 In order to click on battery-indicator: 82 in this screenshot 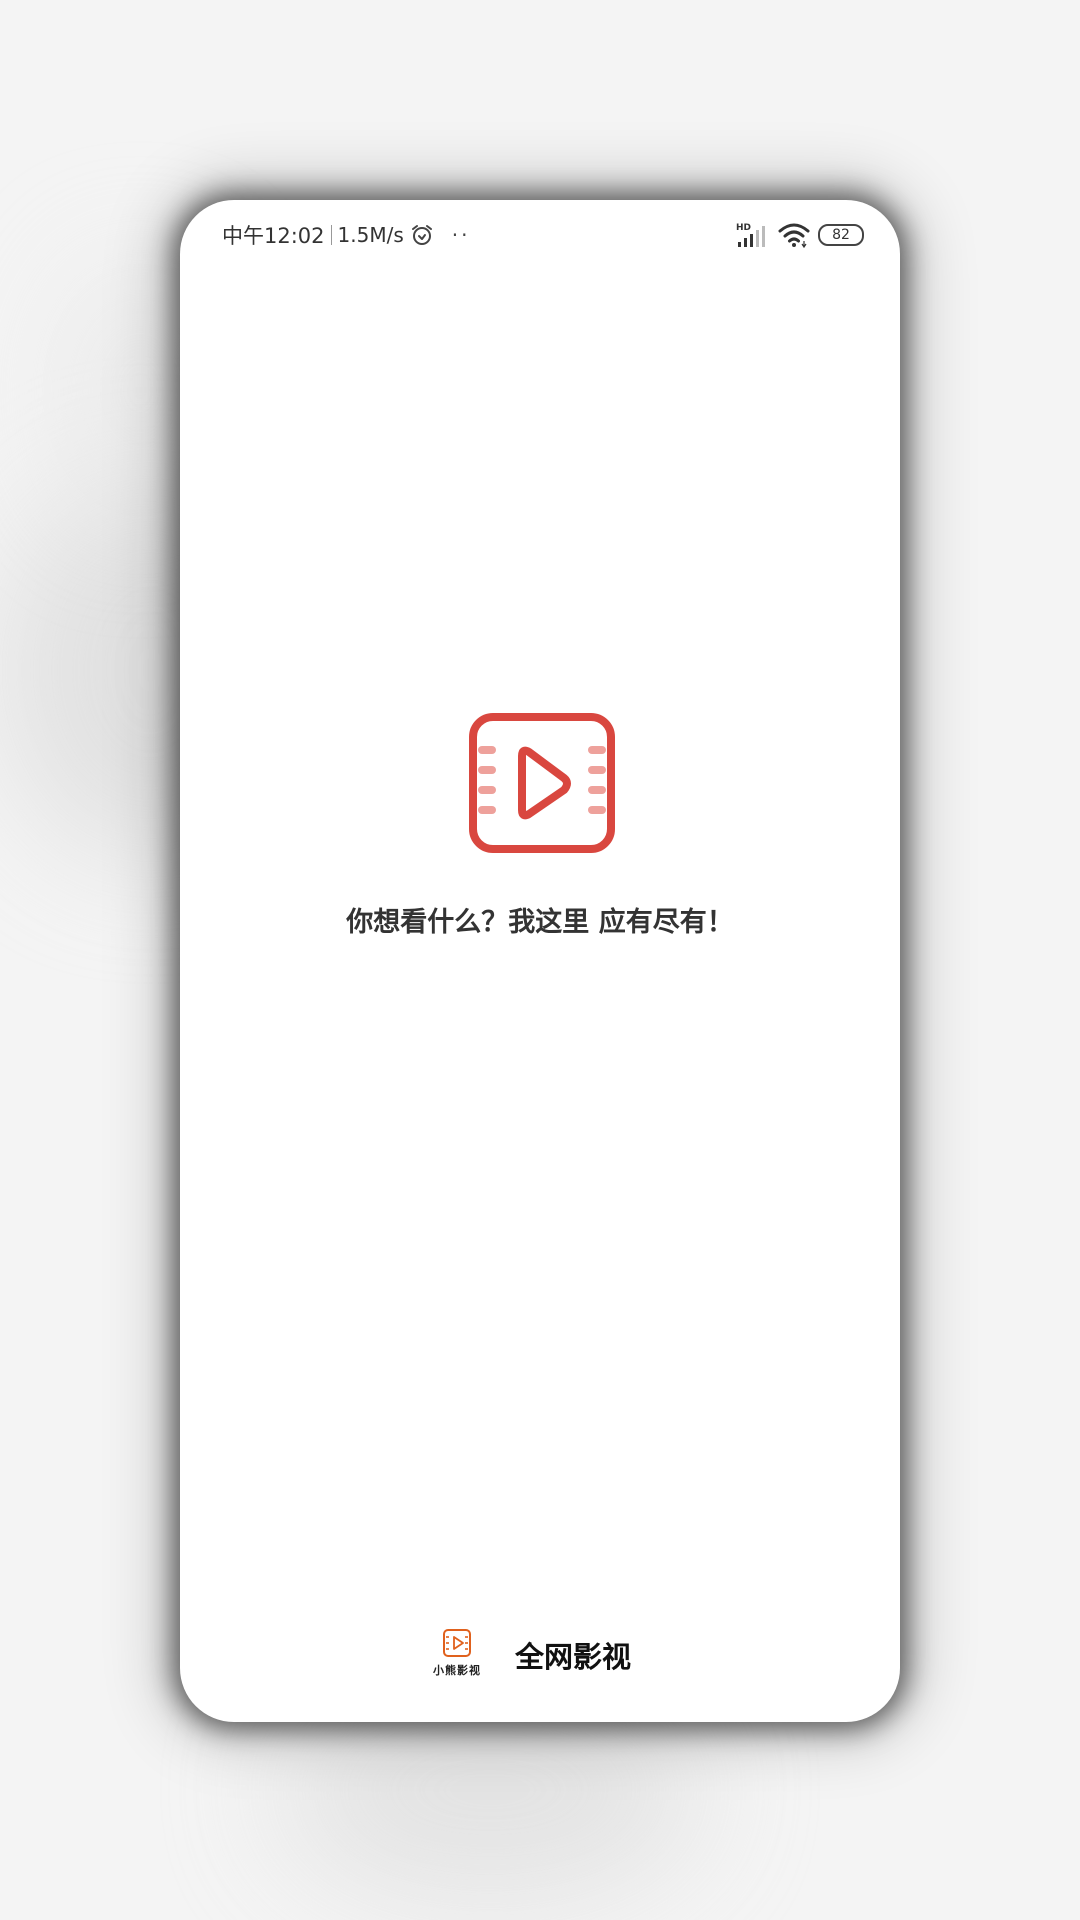, I will do `click(841, 235)`.